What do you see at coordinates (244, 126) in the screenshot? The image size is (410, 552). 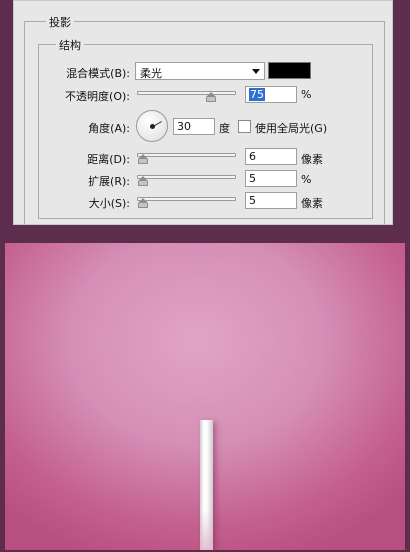 I see `global-light-checkbox` at bounding box center [244, 126].